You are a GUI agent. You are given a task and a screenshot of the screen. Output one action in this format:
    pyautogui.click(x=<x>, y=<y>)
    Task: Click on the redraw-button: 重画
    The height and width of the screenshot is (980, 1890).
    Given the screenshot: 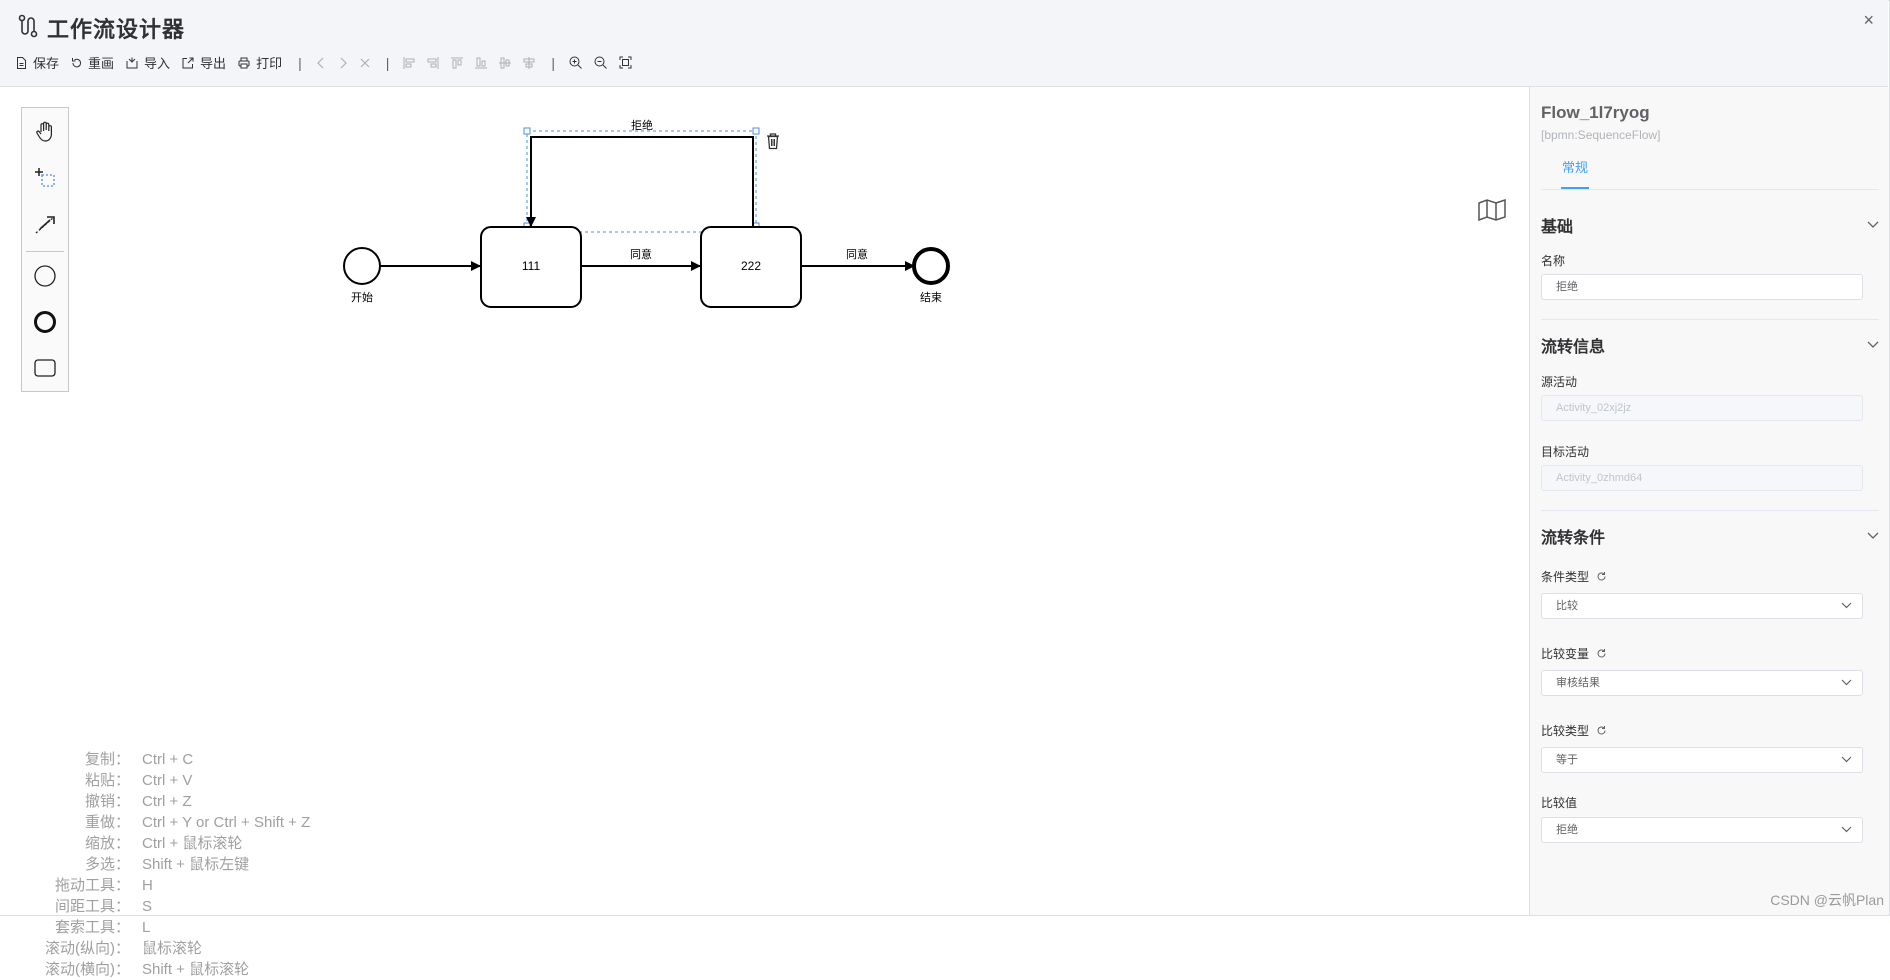 What is the action you would take?
    pyautogui.click(x=92, y=62)
    